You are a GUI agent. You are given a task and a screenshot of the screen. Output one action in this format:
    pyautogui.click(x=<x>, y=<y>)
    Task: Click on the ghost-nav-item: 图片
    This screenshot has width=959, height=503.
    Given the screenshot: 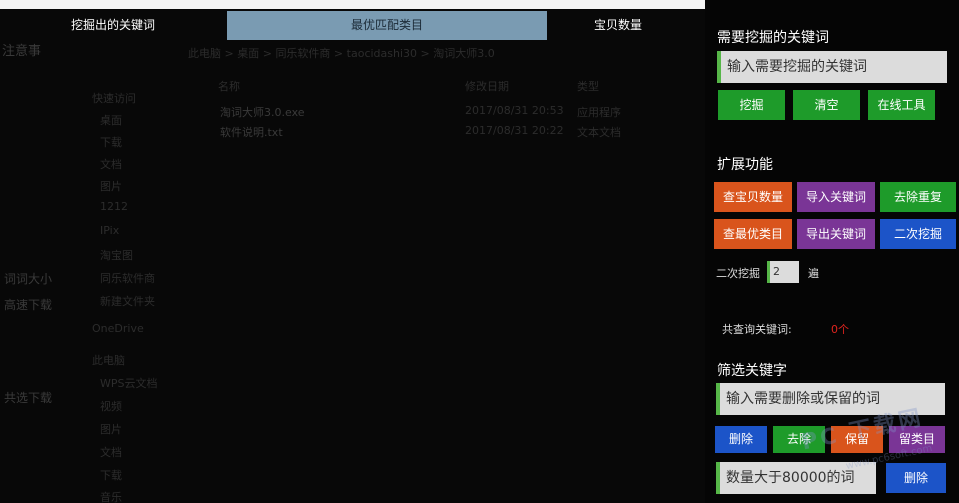 What is the action you would take?
    pyautogui.click(x=111, y=186)
    